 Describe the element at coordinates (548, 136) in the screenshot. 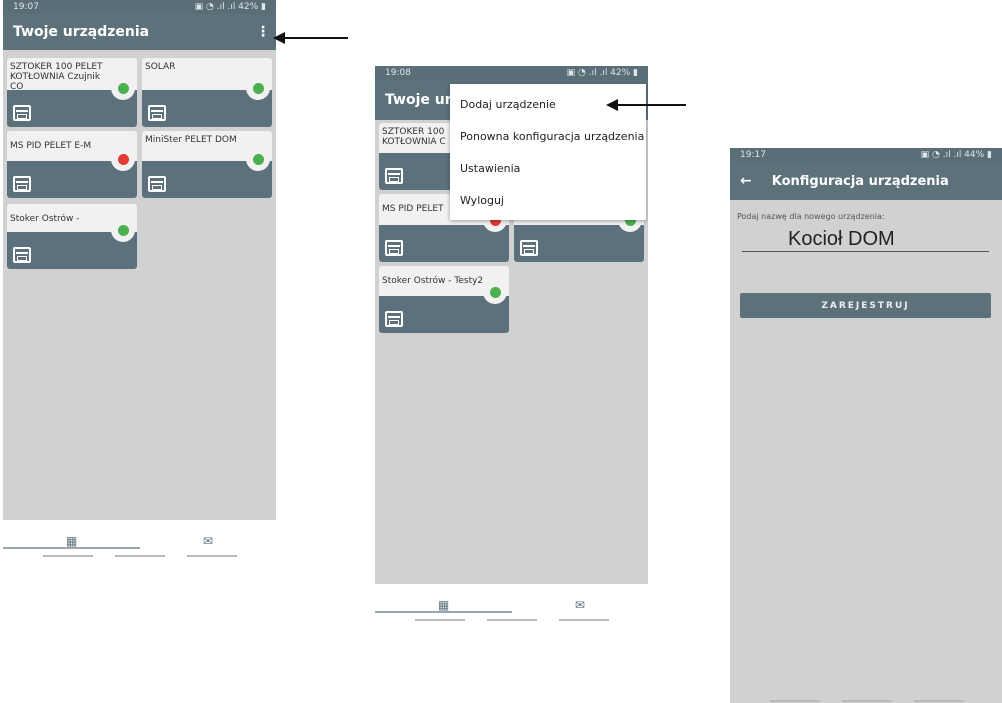

I see `menu-item-reconfigure: Ponowna konfiguracja urządzenia` at that location.